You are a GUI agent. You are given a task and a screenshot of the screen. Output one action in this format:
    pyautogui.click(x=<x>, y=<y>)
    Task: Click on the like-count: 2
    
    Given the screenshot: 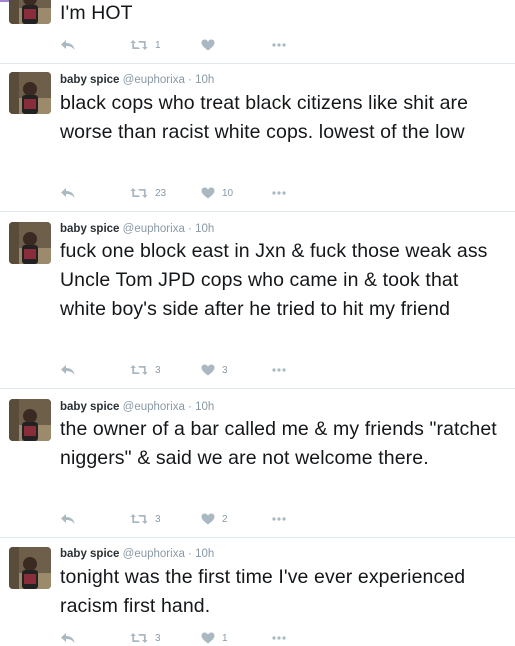 What is the action you would take?
    pyautogui.click(x=225, y=519)
    